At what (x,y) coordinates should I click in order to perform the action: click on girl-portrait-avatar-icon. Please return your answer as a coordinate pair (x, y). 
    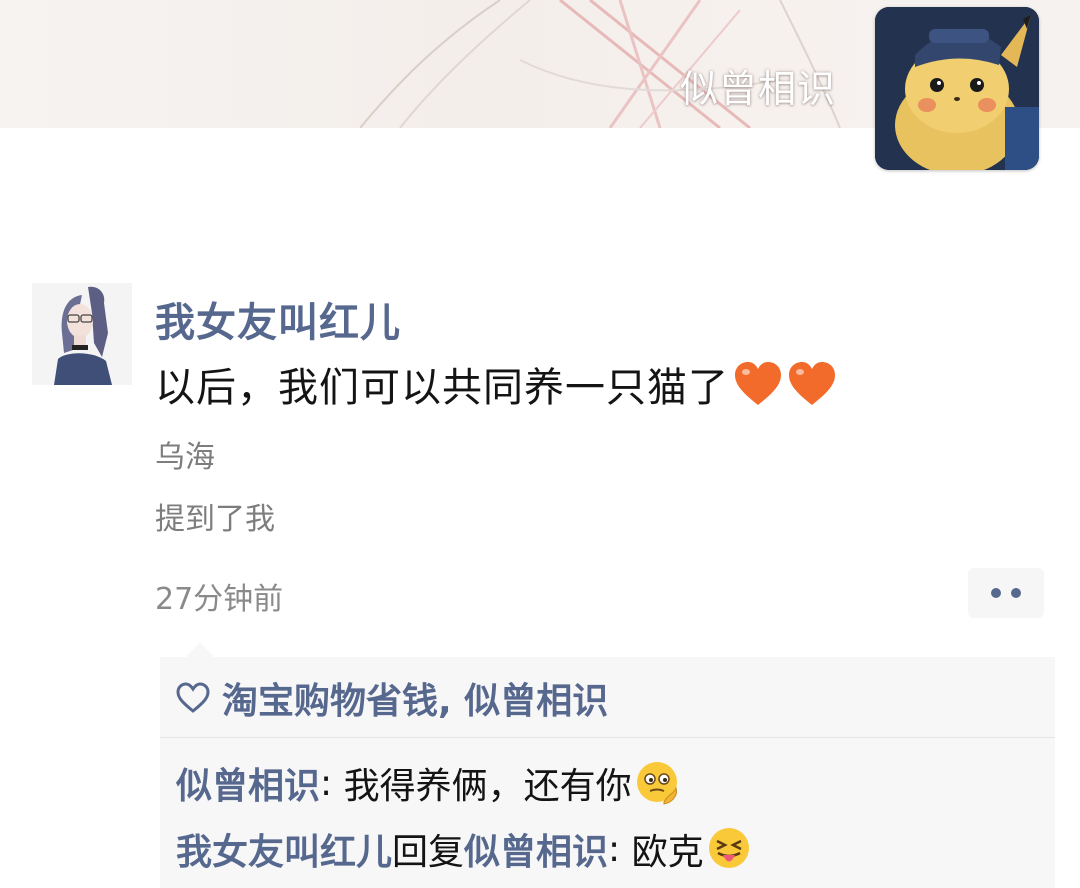
    Looking at the image, I should click on (82, 334).